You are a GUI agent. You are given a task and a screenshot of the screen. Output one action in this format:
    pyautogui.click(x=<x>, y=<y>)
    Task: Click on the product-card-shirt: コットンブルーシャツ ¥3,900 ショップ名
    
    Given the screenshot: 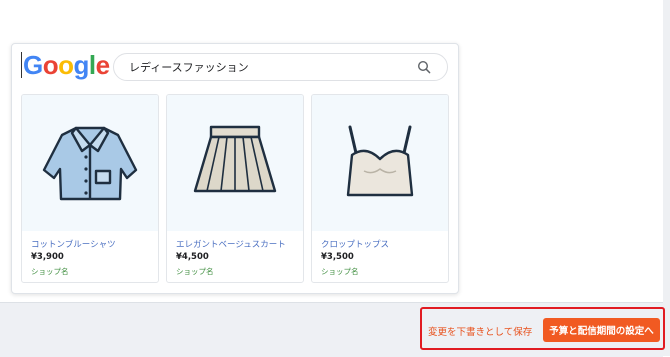 What is the action you would take?
    pyautogui.click(x=90, y=188)
    